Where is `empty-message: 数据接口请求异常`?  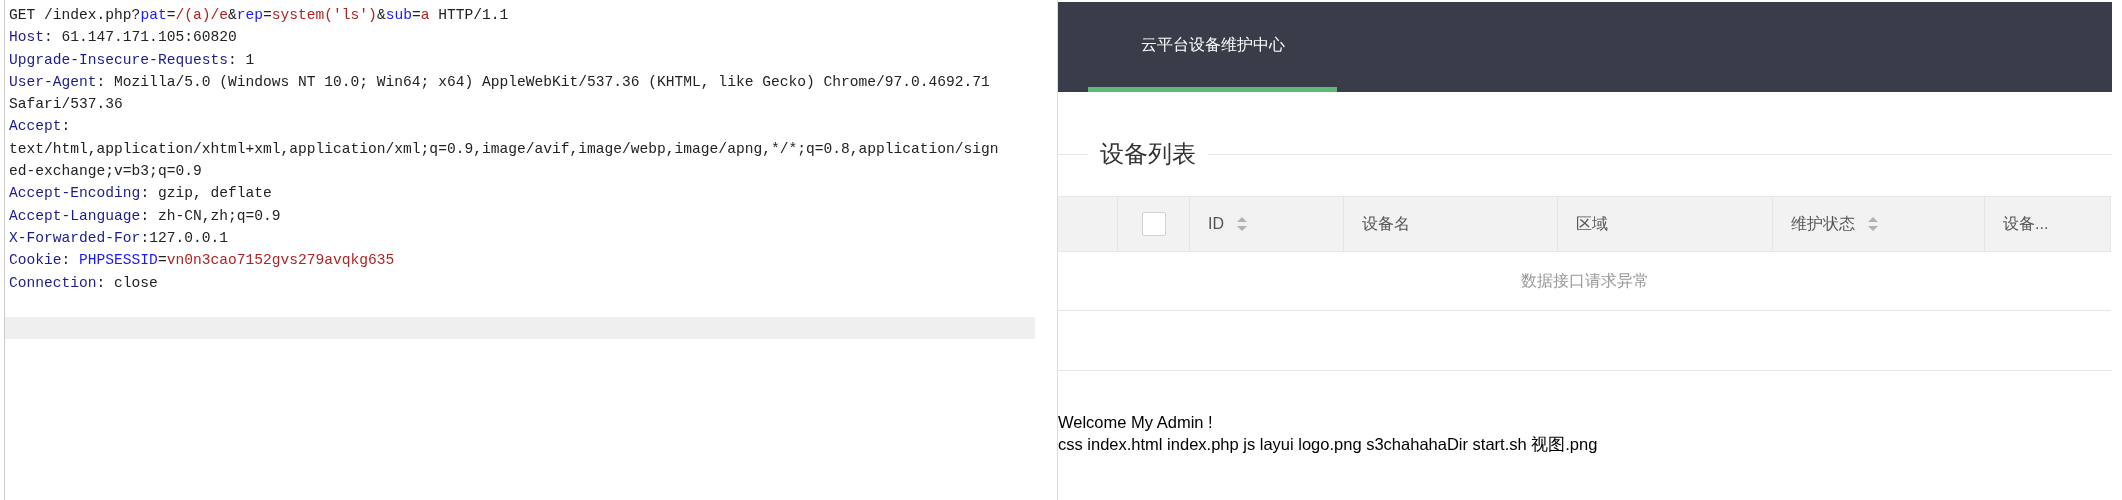
empty-message: 数据接口请求异常 is located at coordinates (1584, 281).